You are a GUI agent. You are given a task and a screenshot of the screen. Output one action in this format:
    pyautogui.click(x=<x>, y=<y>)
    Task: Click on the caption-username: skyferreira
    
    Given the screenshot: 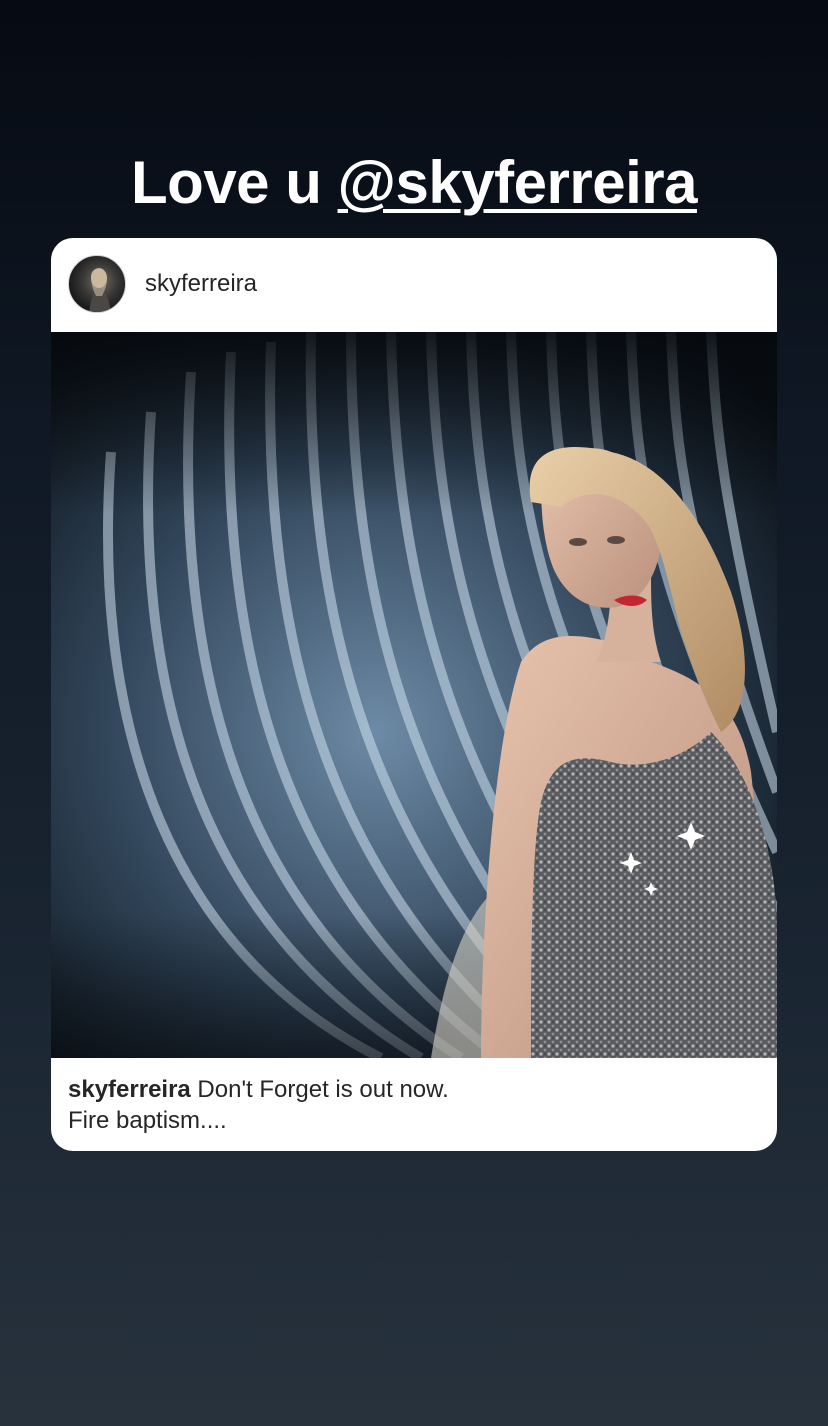 What is the action you would take?
    pyautogui.click(x=129, y=1089)
    